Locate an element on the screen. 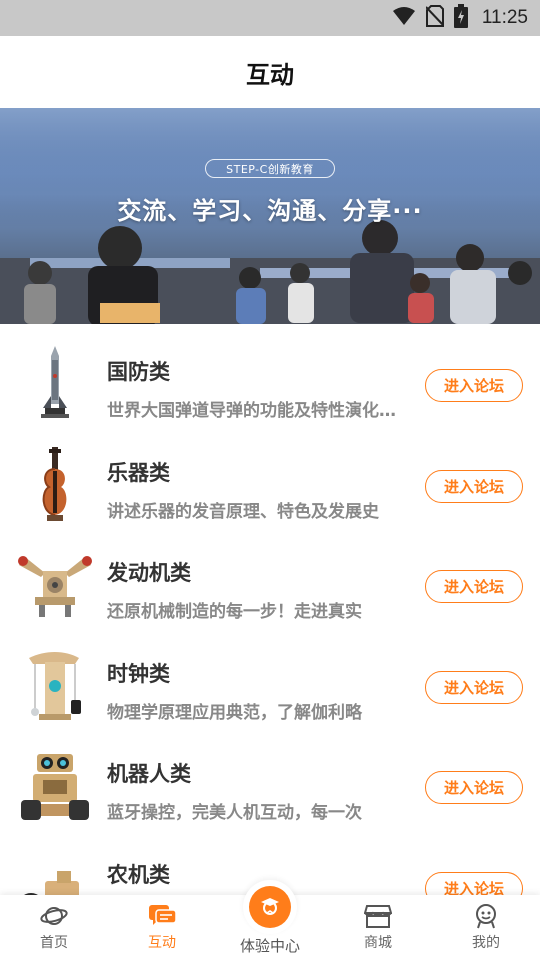 This screenshot has height=960, width=540. forum-desc: 物理学原理应用典范，了解伽利略 is located at coordinates (234, 712).